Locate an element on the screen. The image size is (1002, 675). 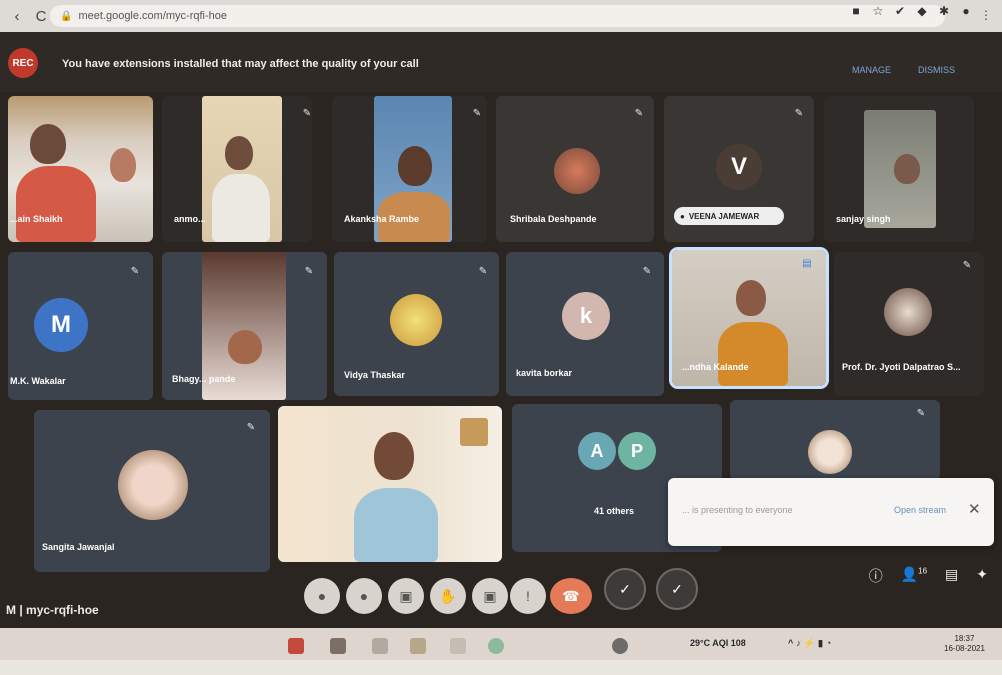
side-panel-icons: ⓘ 👤16 ▤ ✦ is located at coordinates (928, 576).